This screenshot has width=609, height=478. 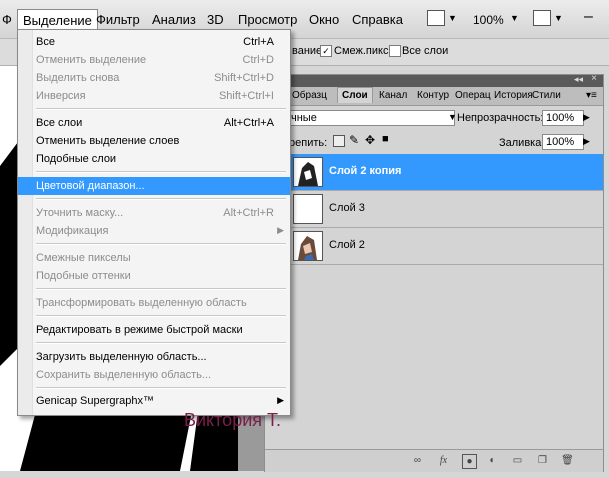 What do you see at coordinates (154, 159) in the screenshot?
I see `menu-item-similar-layers: Подобные слои` at bounding box center [154, 159].